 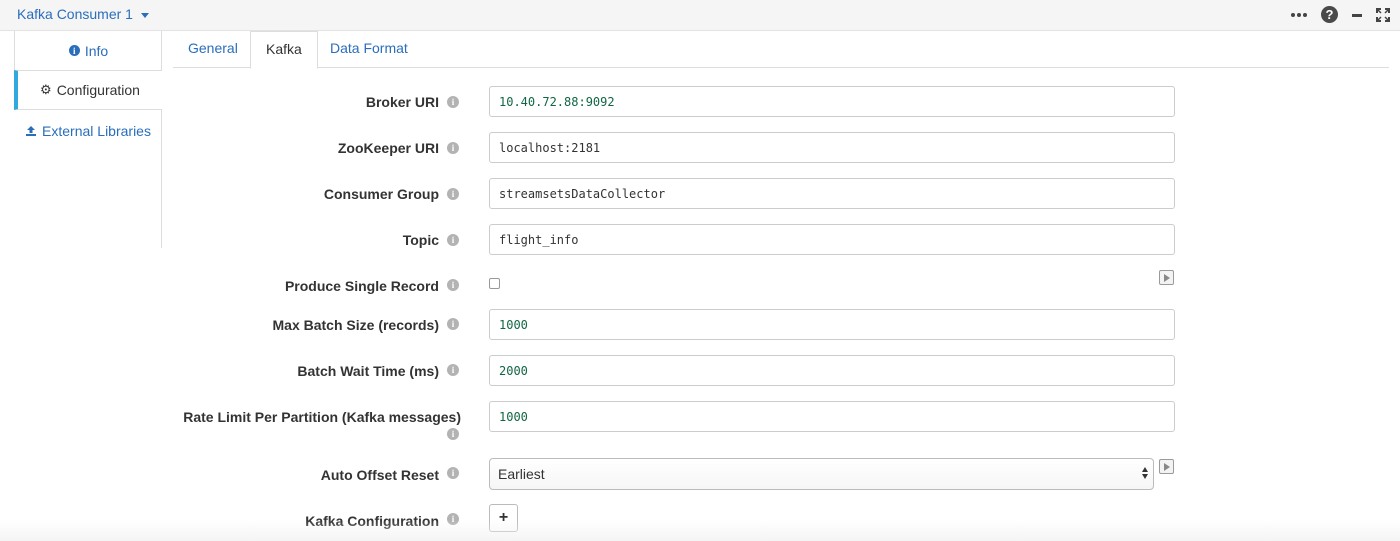 I want to click on help-icon: ?, so click(x=1329, y=14).